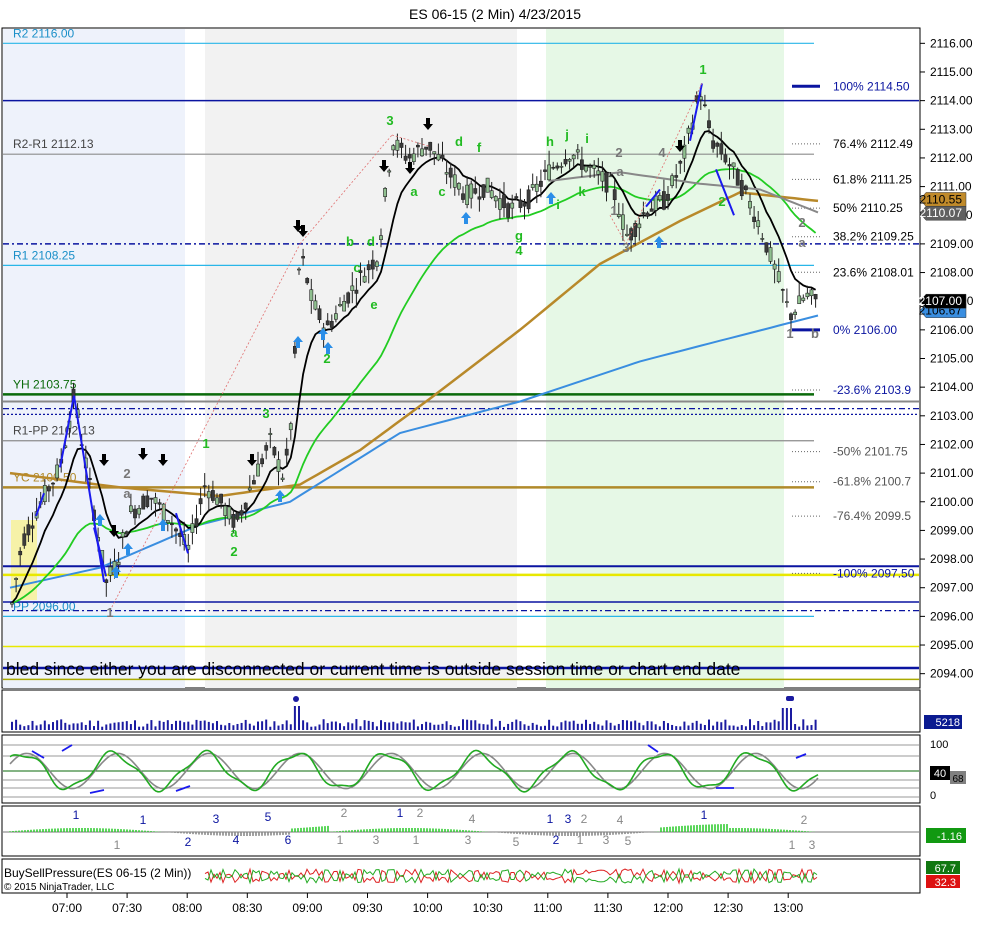  Describe the element at coordinates (952, 530) in the screenshot. I see `price-tick-label: 2099.00` at that location.